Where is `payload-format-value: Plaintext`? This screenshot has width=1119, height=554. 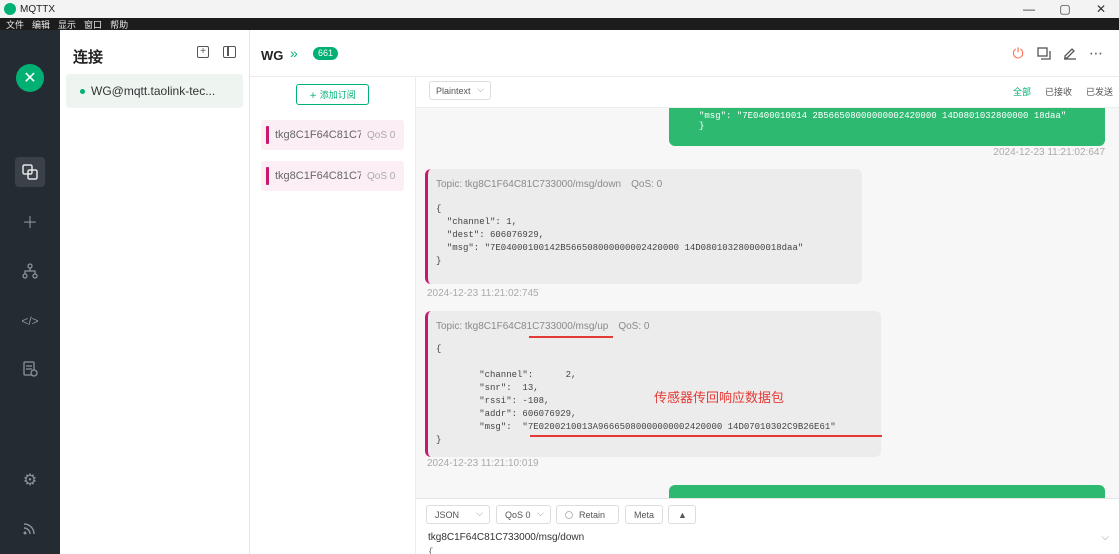
payload-format-value: Plaintext is located at coordinates (453, 90).